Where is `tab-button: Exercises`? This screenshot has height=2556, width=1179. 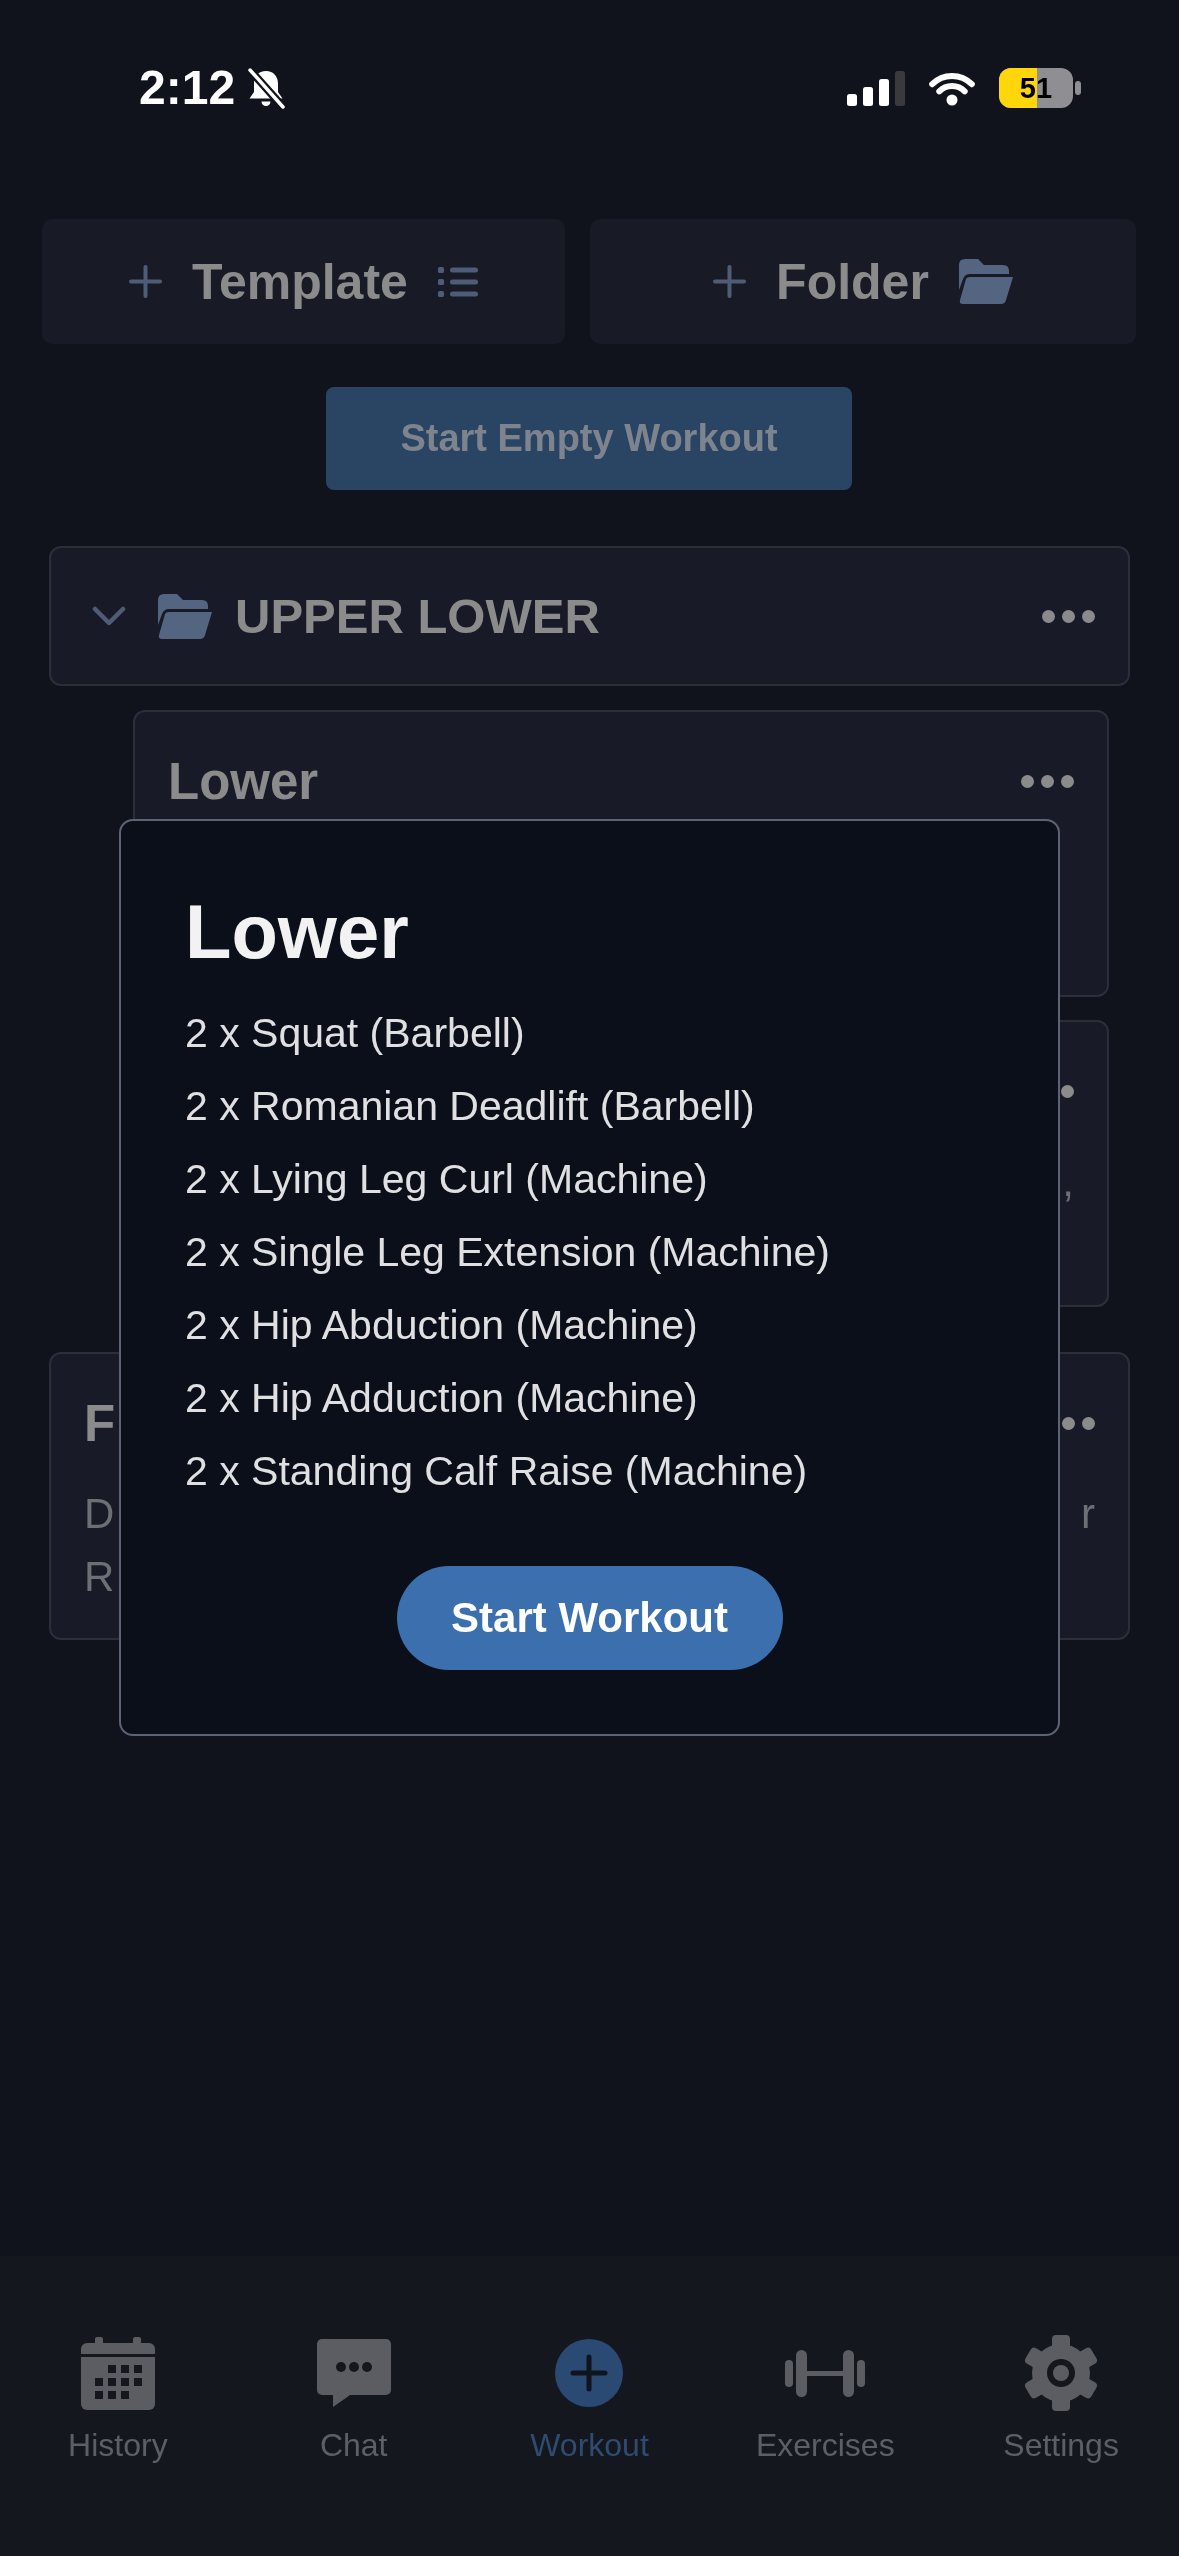 tab-button: Exercises is located at coordinates (825, 2400).